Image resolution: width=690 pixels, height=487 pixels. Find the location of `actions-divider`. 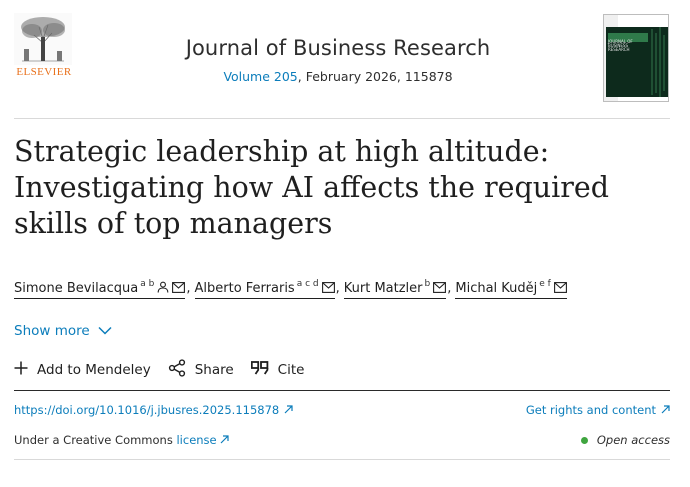

actions-divider is located at coordinates (342, 390).